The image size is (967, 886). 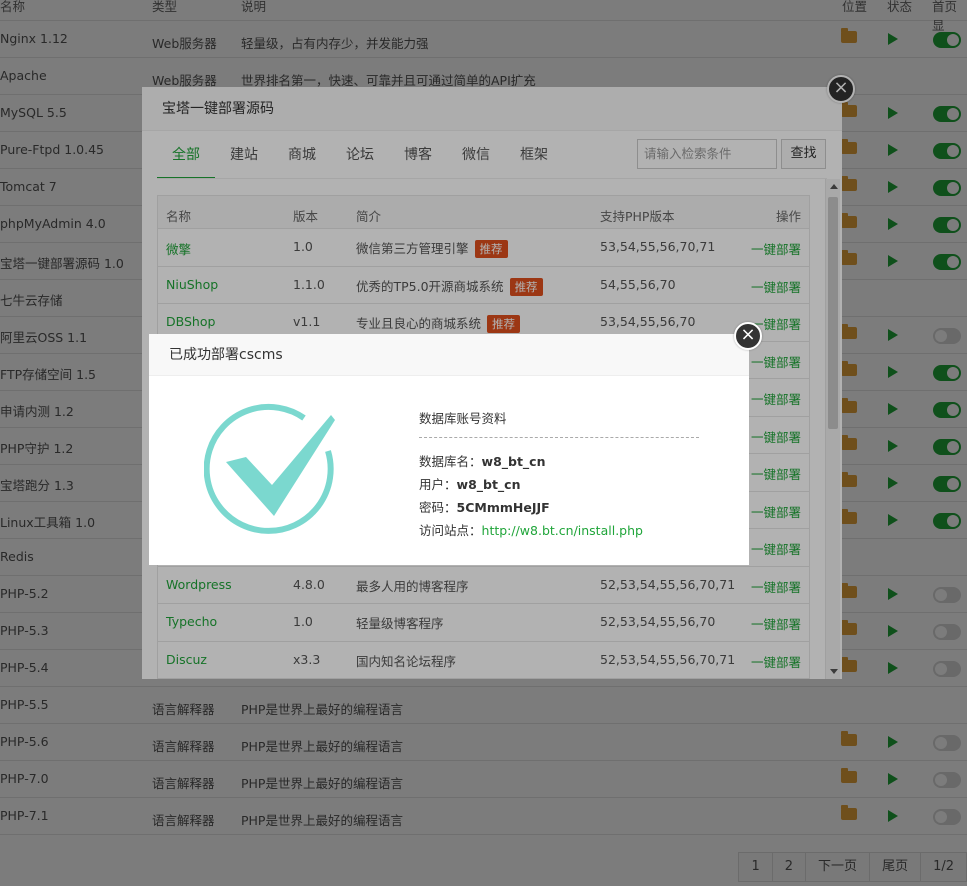 What do you see at coordinates (449, 355) in the screenshot?
I see `success-title: 已成功部署cscms` at bounding box center [449, 355].